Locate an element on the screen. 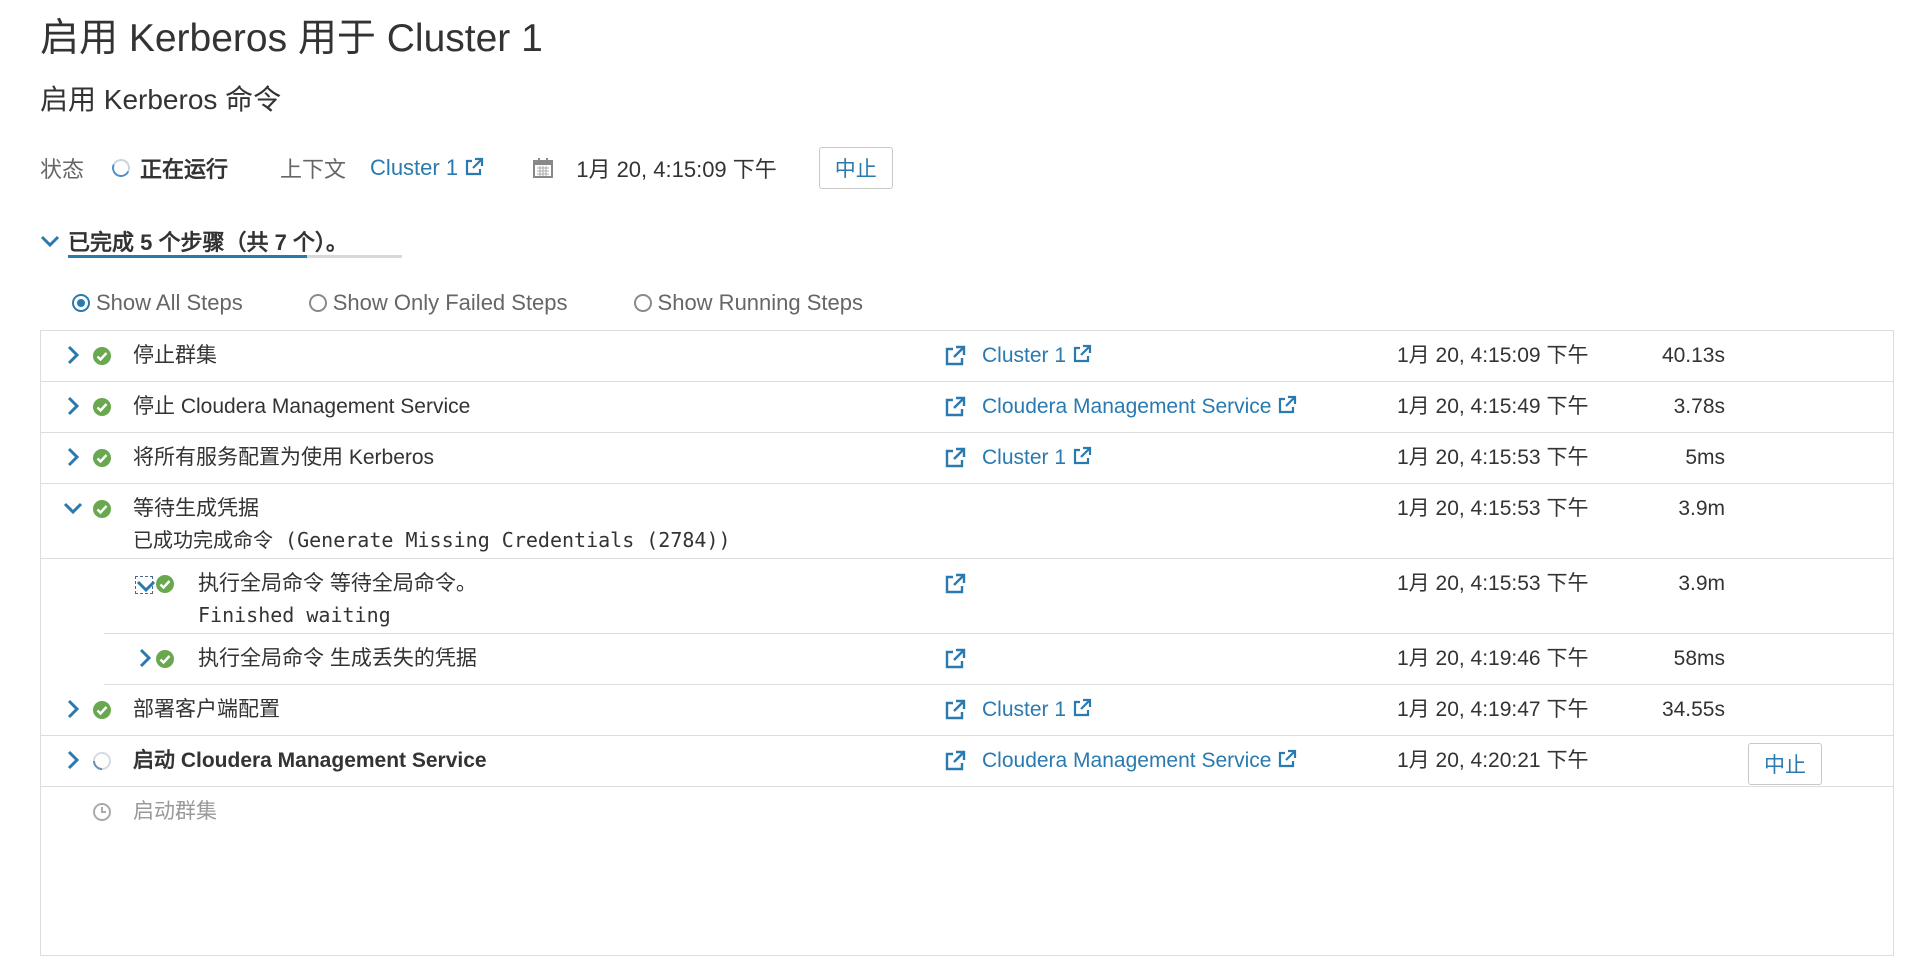 The height and width of the screenshot is (970, 1922). step-start-time: 1月 20, 4:19:47 下午 is located at coordinates (1493, 709).